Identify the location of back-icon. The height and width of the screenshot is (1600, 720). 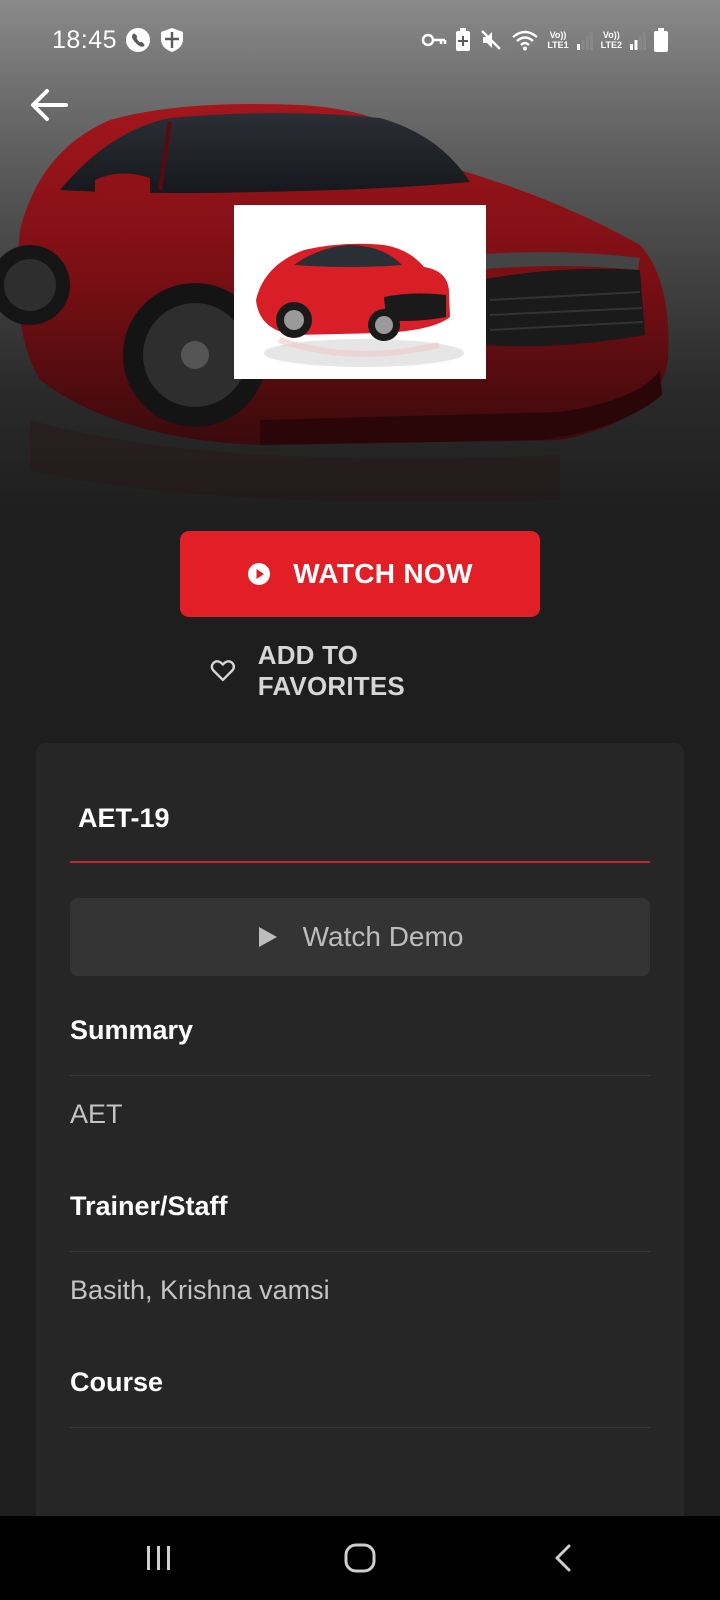
(563, 1558).